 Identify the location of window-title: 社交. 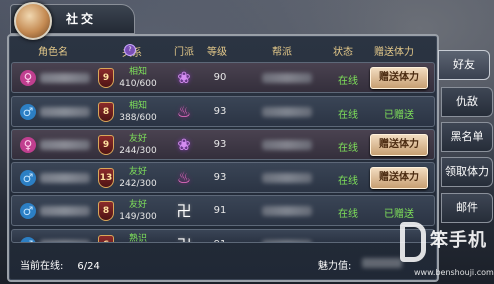
(81, 19).